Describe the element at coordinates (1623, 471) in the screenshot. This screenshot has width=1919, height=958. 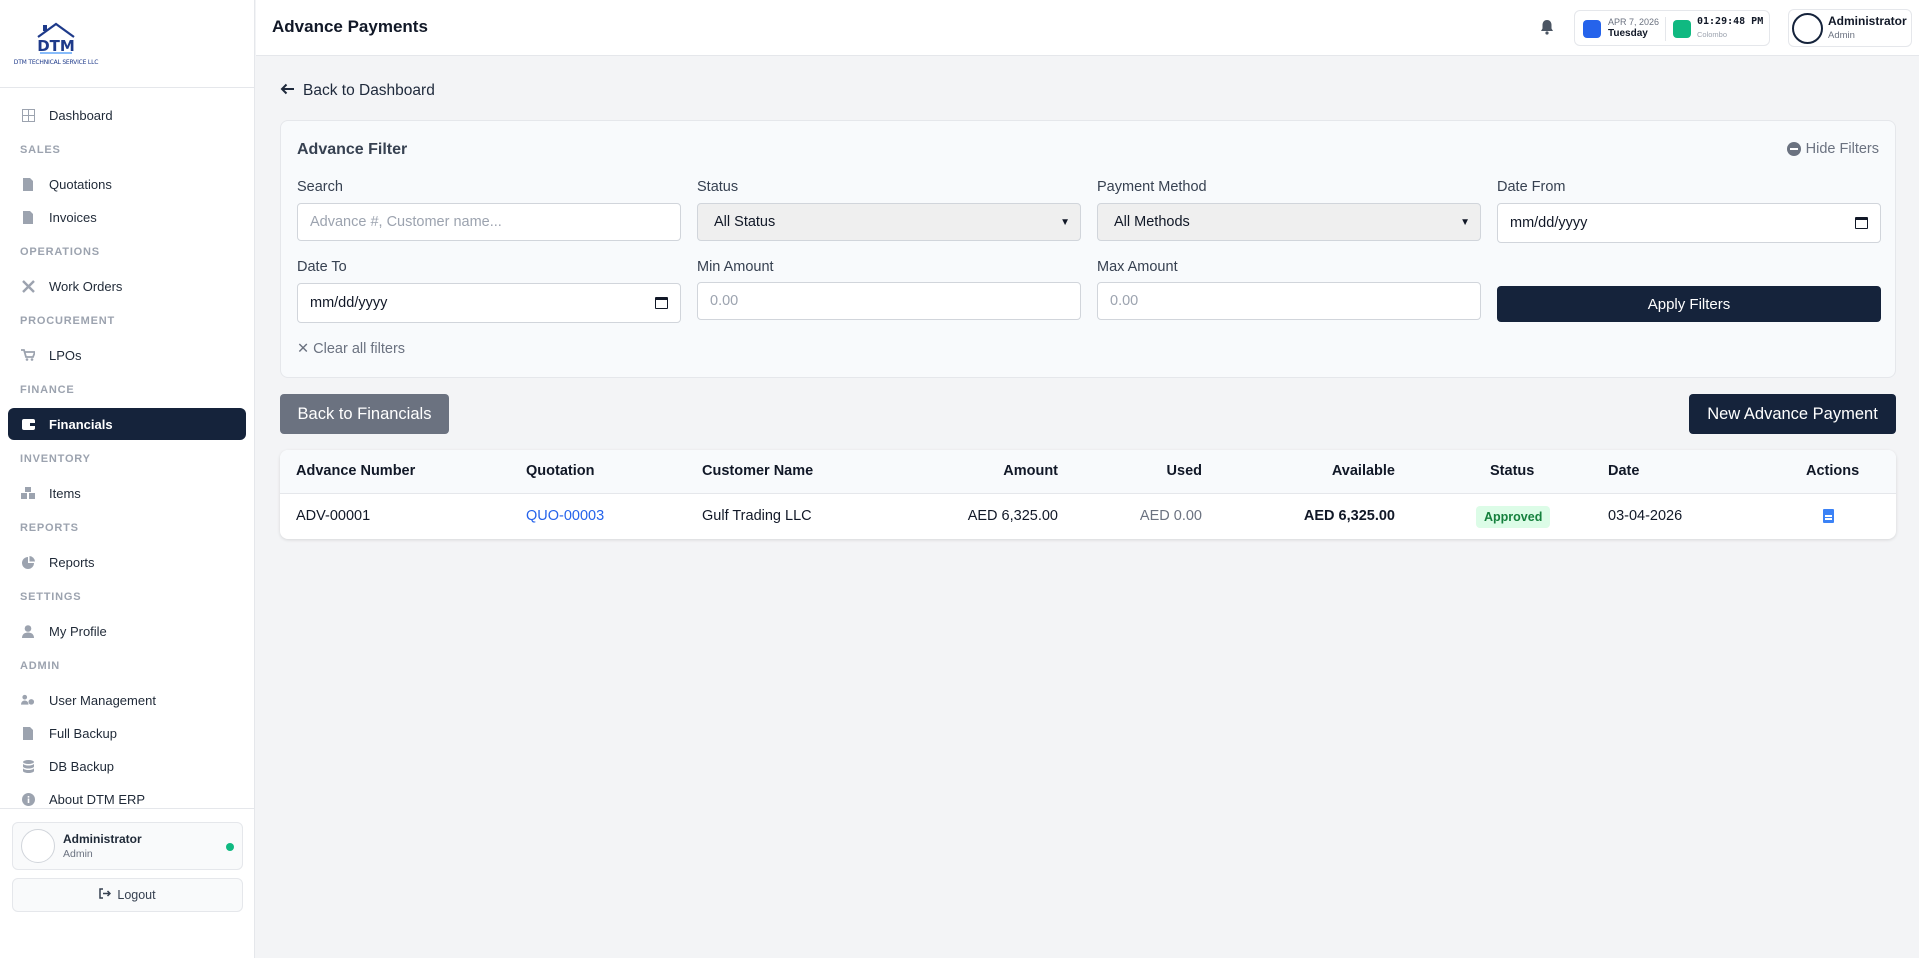
I see `col-date: Date` at that location.